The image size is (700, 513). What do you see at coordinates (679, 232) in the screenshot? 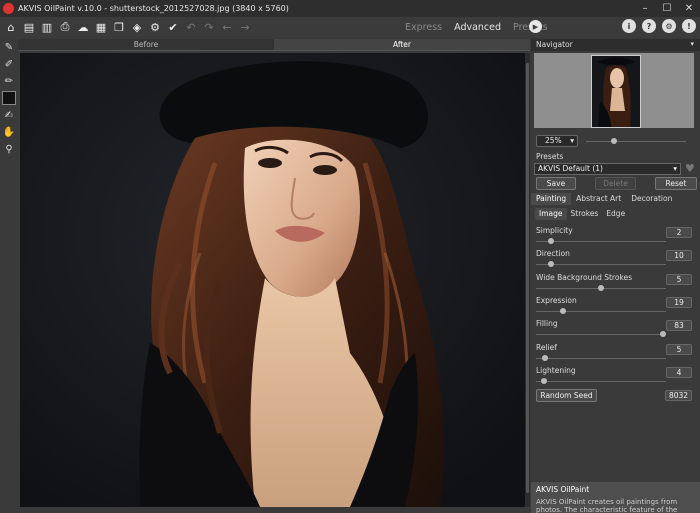
I see `param-value: 2` at bounding box center [679, 232].